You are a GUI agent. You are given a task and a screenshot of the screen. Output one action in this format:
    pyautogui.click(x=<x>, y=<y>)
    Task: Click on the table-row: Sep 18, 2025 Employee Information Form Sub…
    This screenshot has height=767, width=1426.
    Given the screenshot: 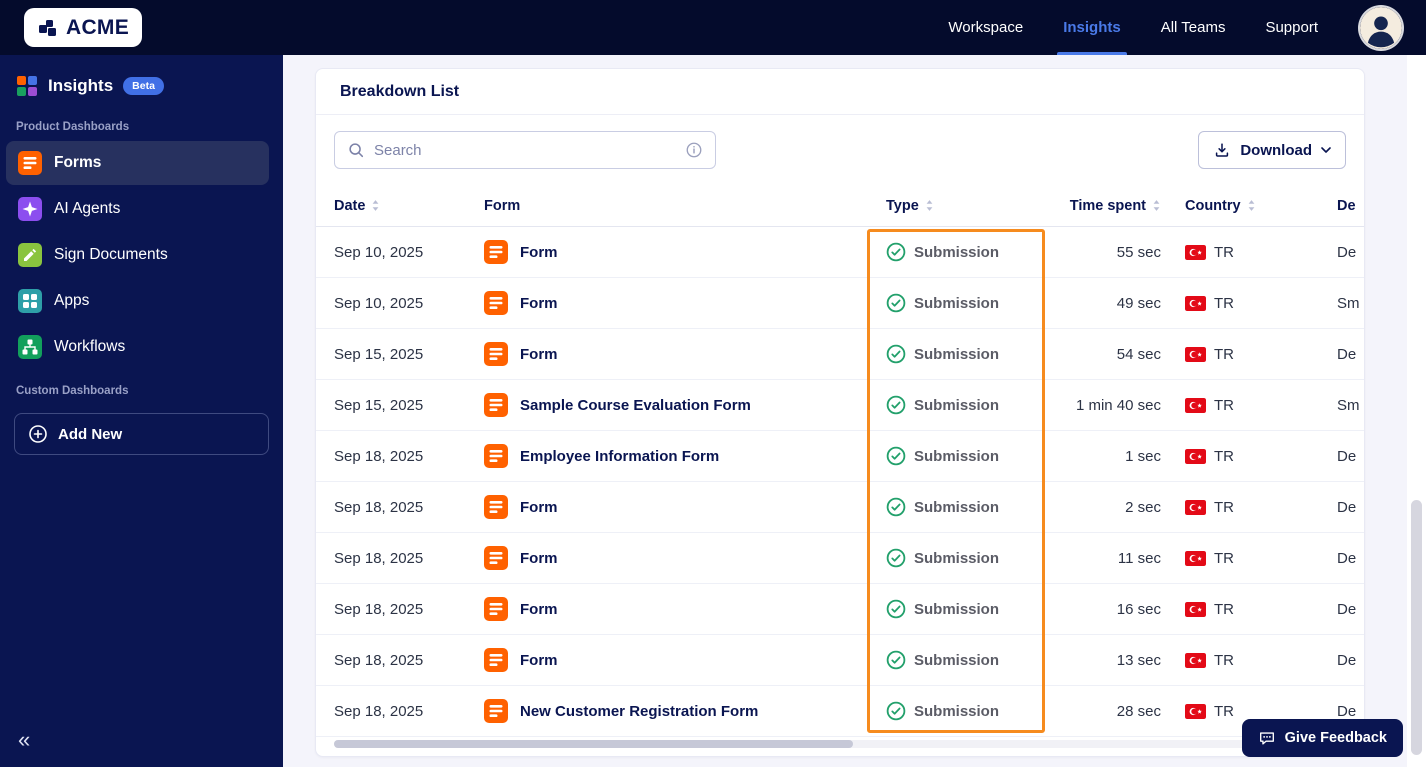 What is the action you would take?
    pyautogui.click(x=840, y=456)
    